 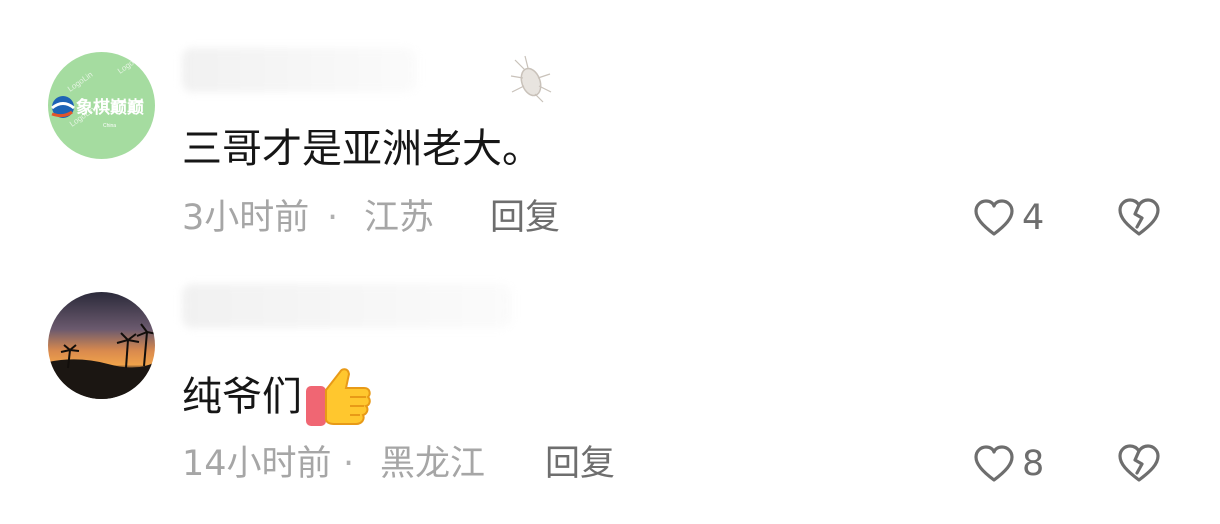 I want to click on svg-text: China, so click(x=109, y=126).